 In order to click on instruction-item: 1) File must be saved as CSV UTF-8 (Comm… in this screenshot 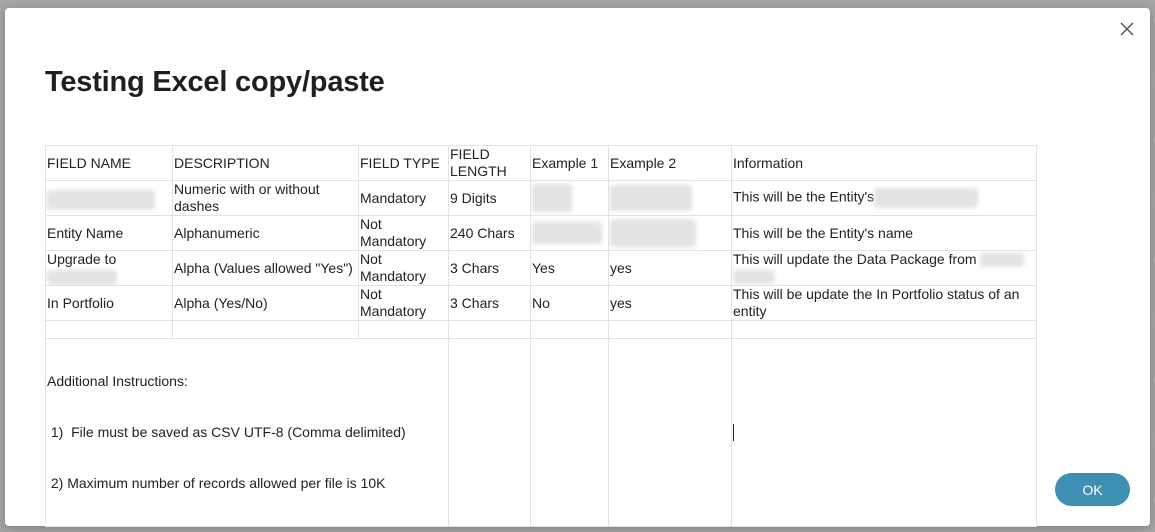, I will do `click(226, 432)`.